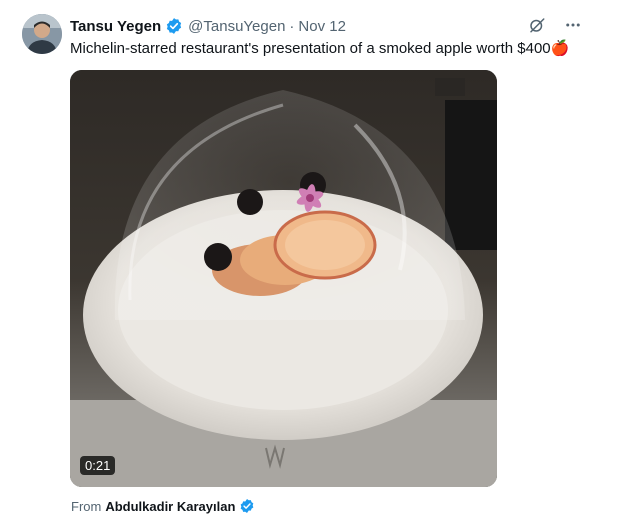 This screenshot has height=525, width=630. Describe the element at coordinates (170, 506) in the screenshot. I see `attribution-name: Abdulkadir Karayılan` at that location.